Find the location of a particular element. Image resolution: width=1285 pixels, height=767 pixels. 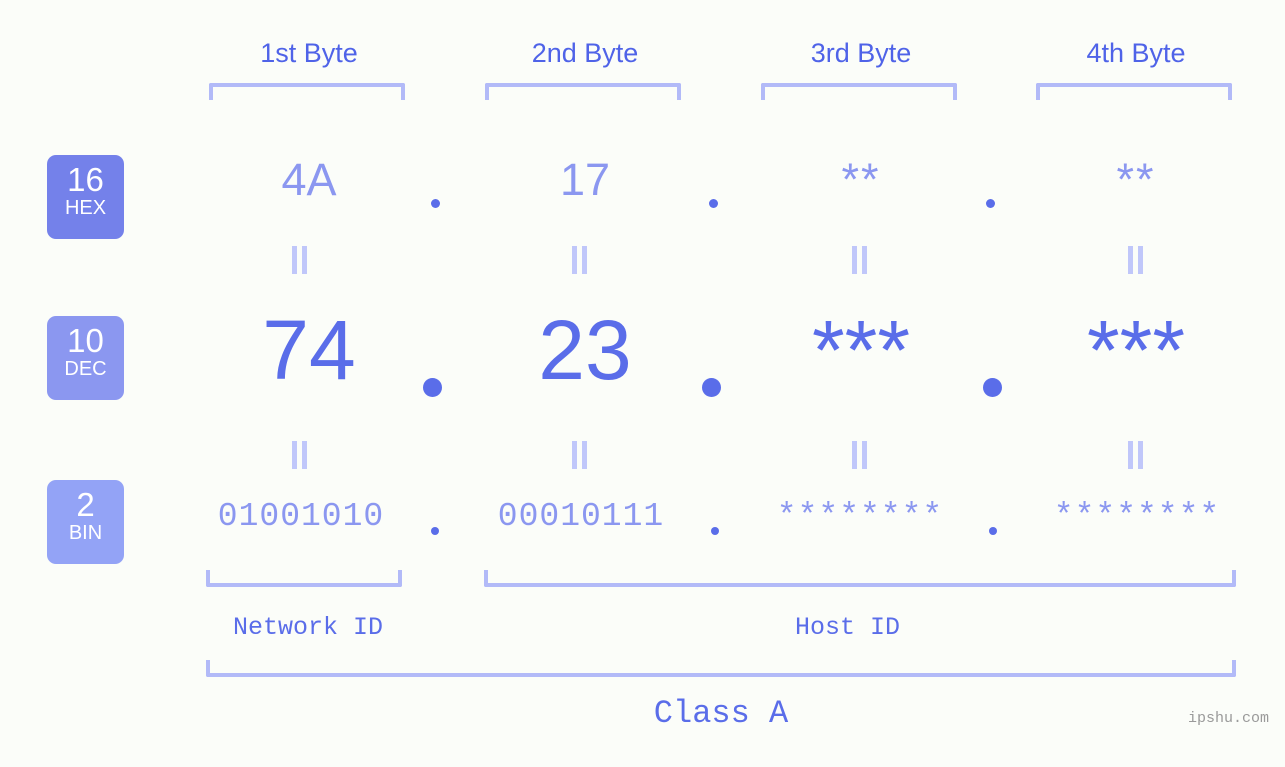

byte-header-label-3: 3rd Byte is located at coordinates (861, 53).